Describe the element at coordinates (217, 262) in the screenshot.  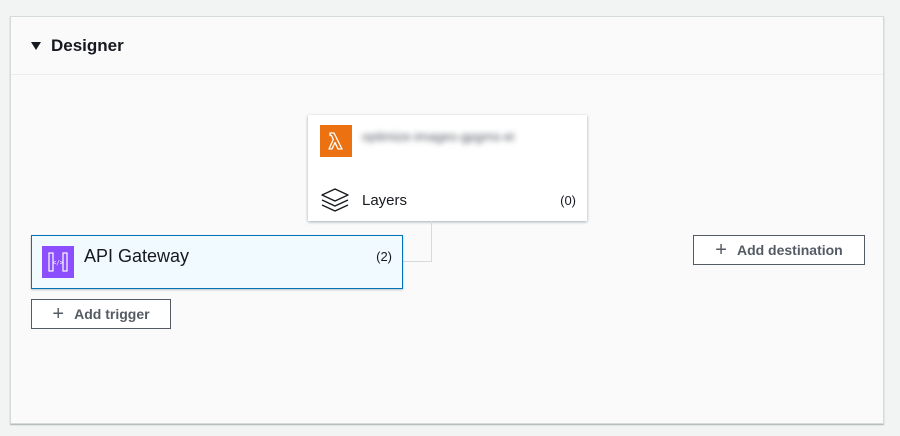
I see `api-gateway-trigger-node: </> API Gateway (2)` at that location.